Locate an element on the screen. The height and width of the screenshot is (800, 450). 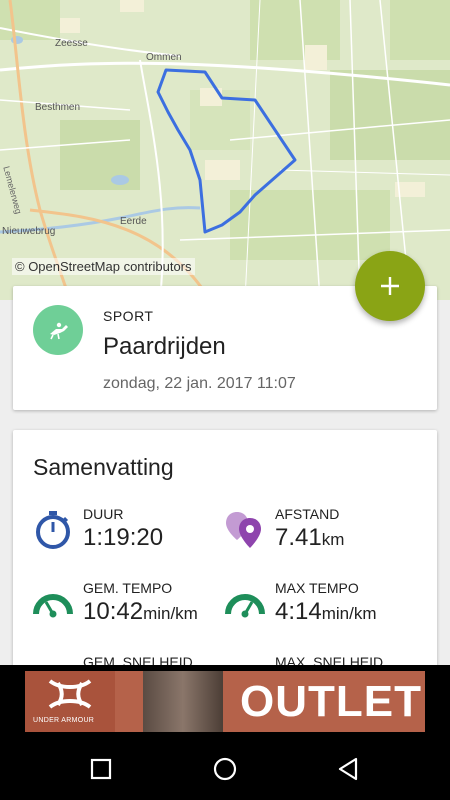
stat-distance: AFSTAND 7.41km is located at coordinates (320, 531).